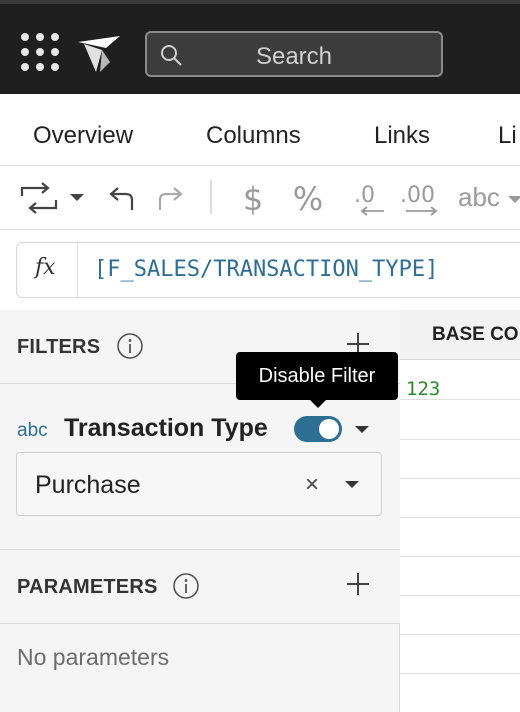 The width and height of the screenshot is (520, 712). Describe the element at coordinates (358, 584) in the screenshot. I see `add-parameter-icon` at that location.